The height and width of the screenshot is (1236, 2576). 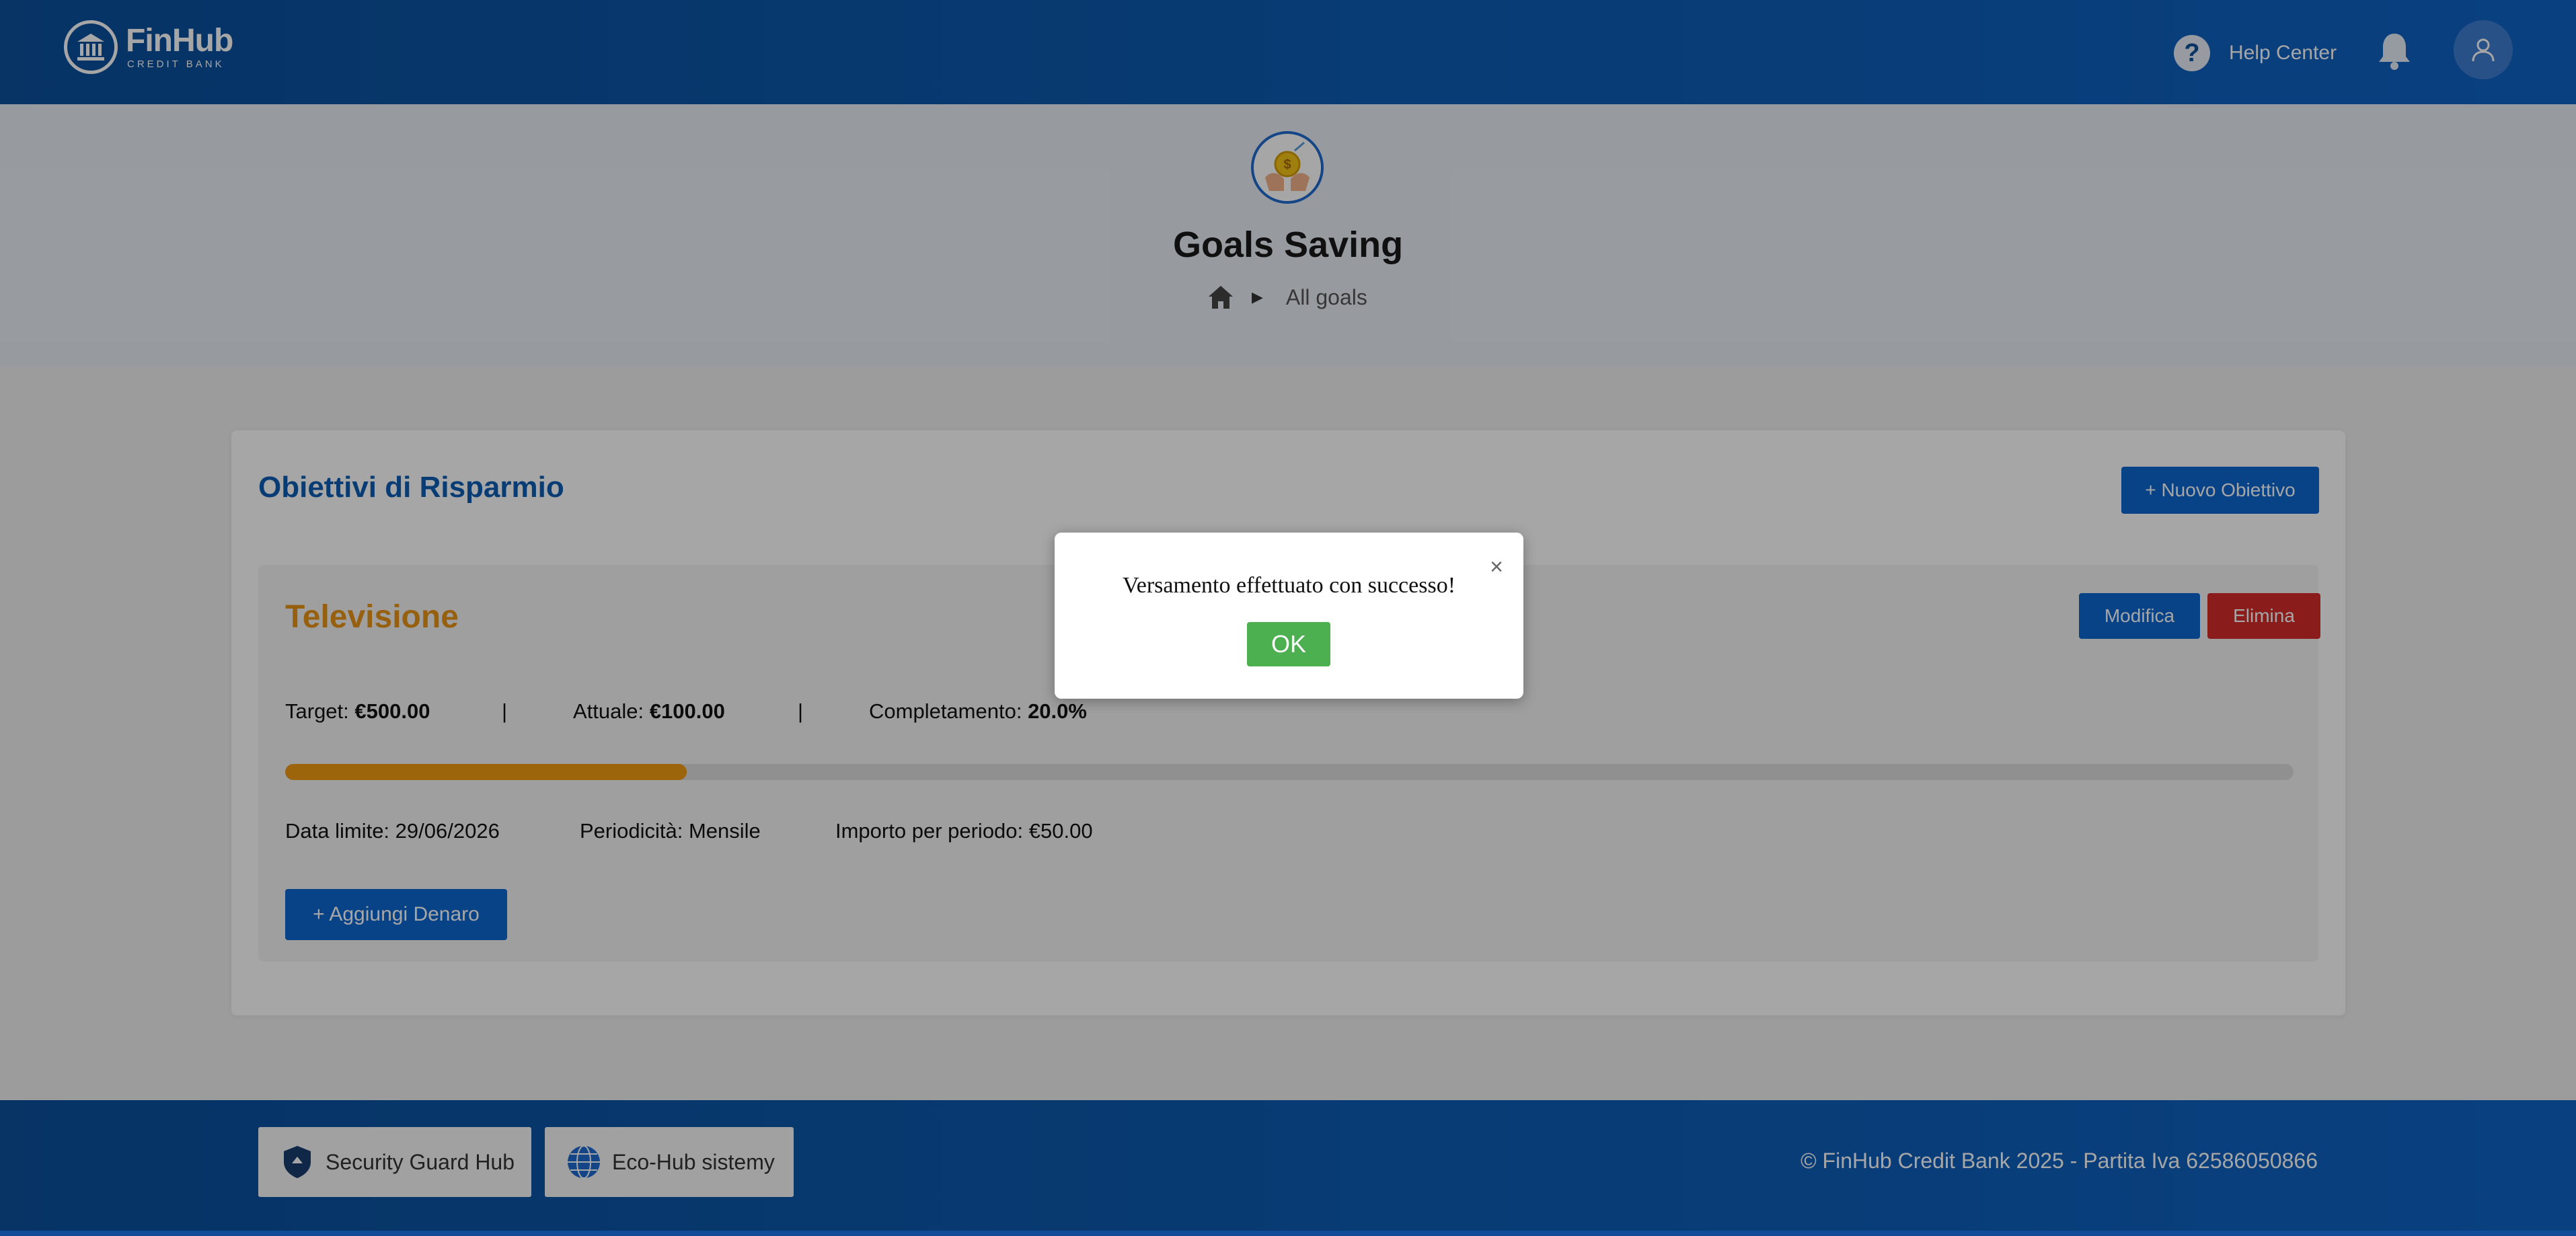 What do you see at coordinates (1289, 616) in the screenshot?
I see `success-dialog: × Versamento effettuato con successo! OK` at bounding box center [1289, 616].